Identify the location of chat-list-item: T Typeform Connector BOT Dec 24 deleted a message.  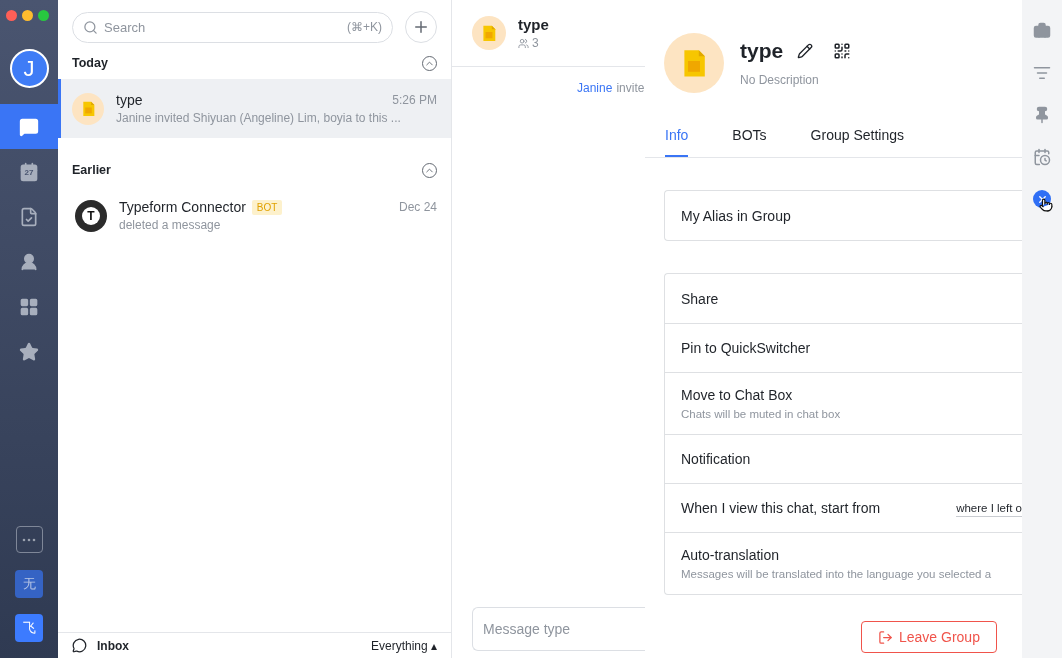
(254, 215).